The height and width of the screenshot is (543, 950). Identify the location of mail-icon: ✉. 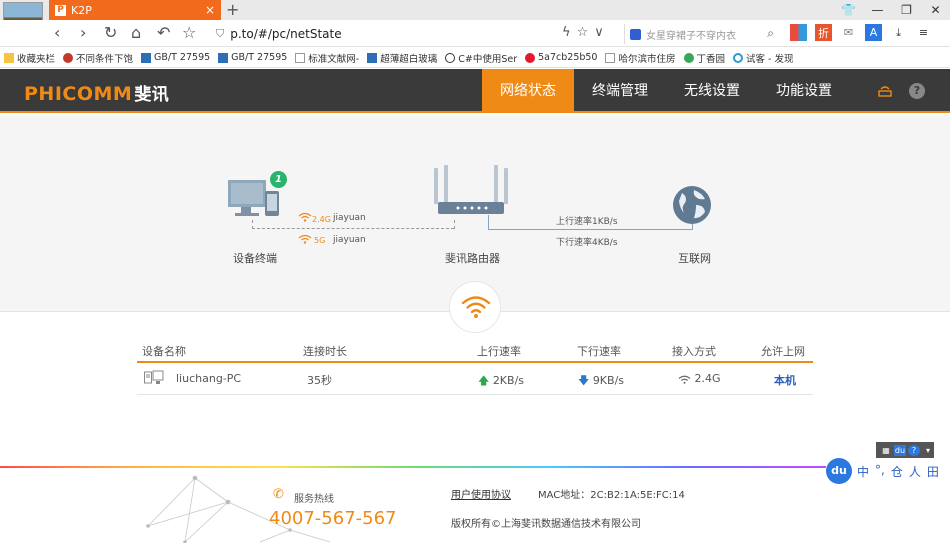
(848, 32).